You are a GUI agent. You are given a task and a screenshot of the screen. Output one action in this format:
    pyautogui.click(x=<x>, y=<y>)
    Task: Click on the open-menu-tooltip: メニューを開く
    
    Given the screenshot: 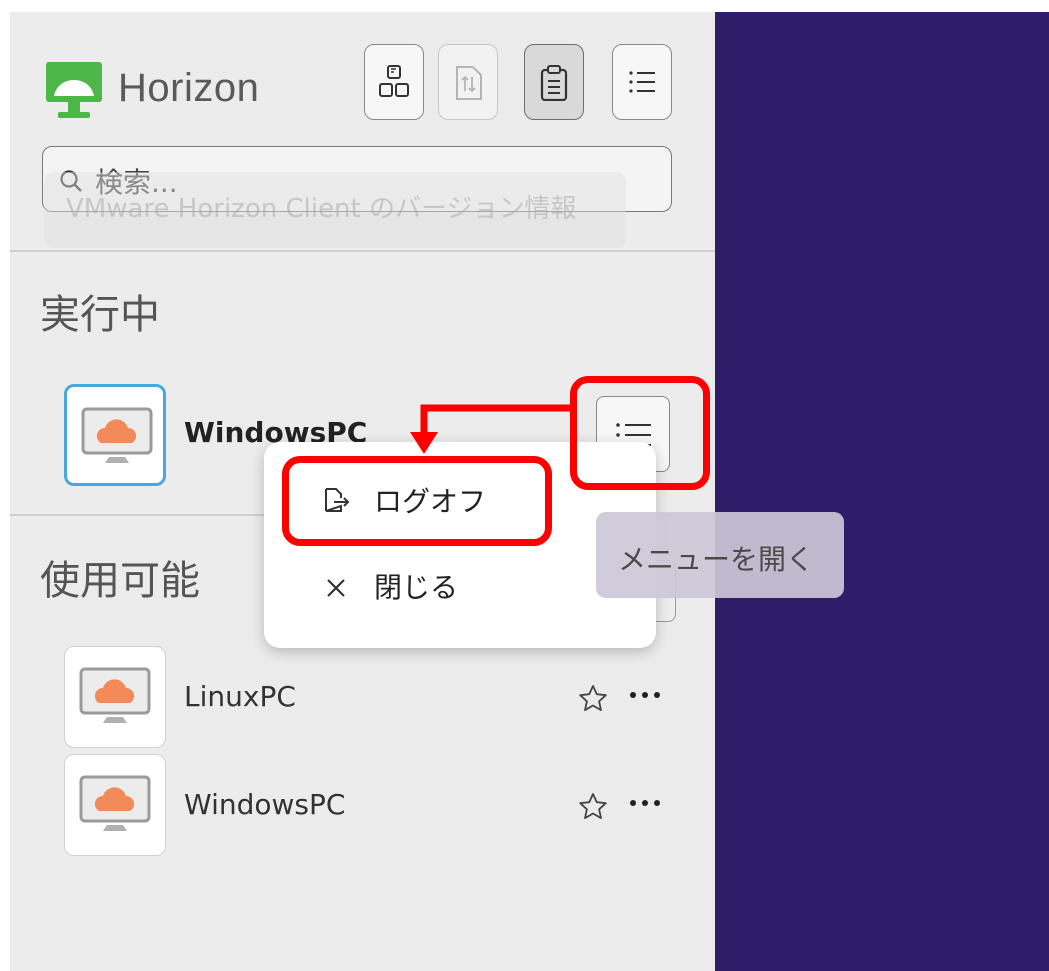 What is the action you would take?
    pyautogui.click(x=720, y=555)
    